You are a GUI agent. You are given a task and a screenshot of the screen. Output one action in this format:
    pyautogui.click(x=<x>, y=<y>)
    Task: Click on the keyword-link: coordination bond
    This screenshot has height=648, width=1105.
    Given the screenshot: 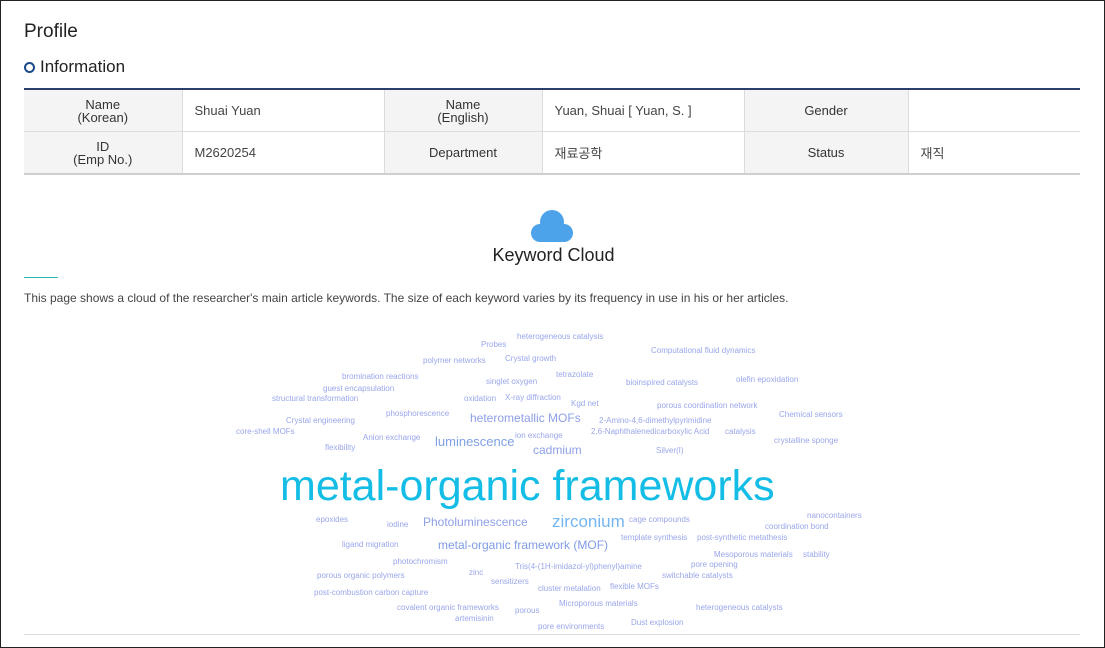 What is the action you would take?
    pyautogui.click(x=797, y=527)
    